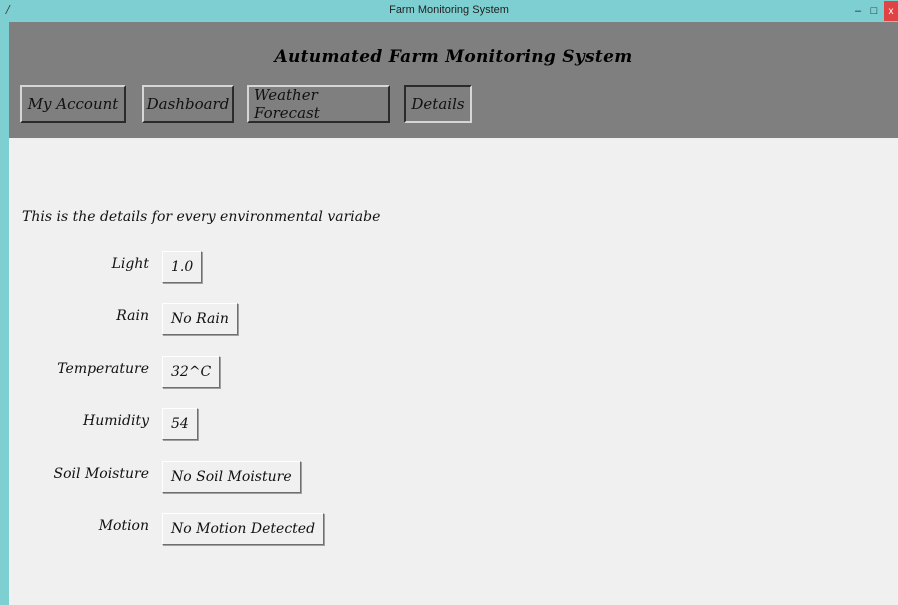  Describe the element at coordinates (200, 319) in the screenshot. I see `rain-value: No Rain` at that location.